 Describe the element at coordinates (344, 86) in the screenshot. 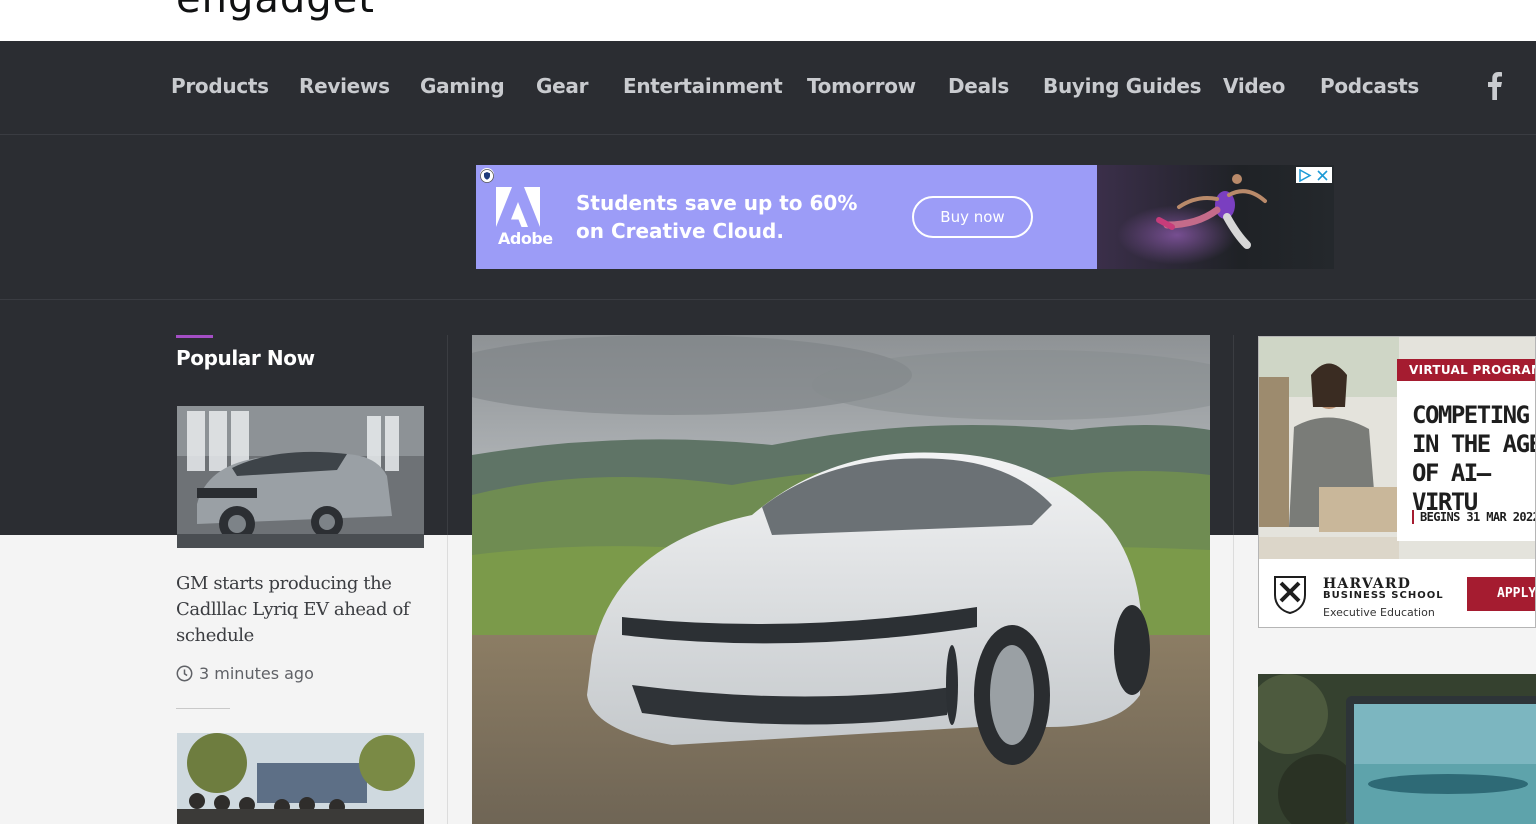

I see `nav-item-reviews: Reviews` at that location.